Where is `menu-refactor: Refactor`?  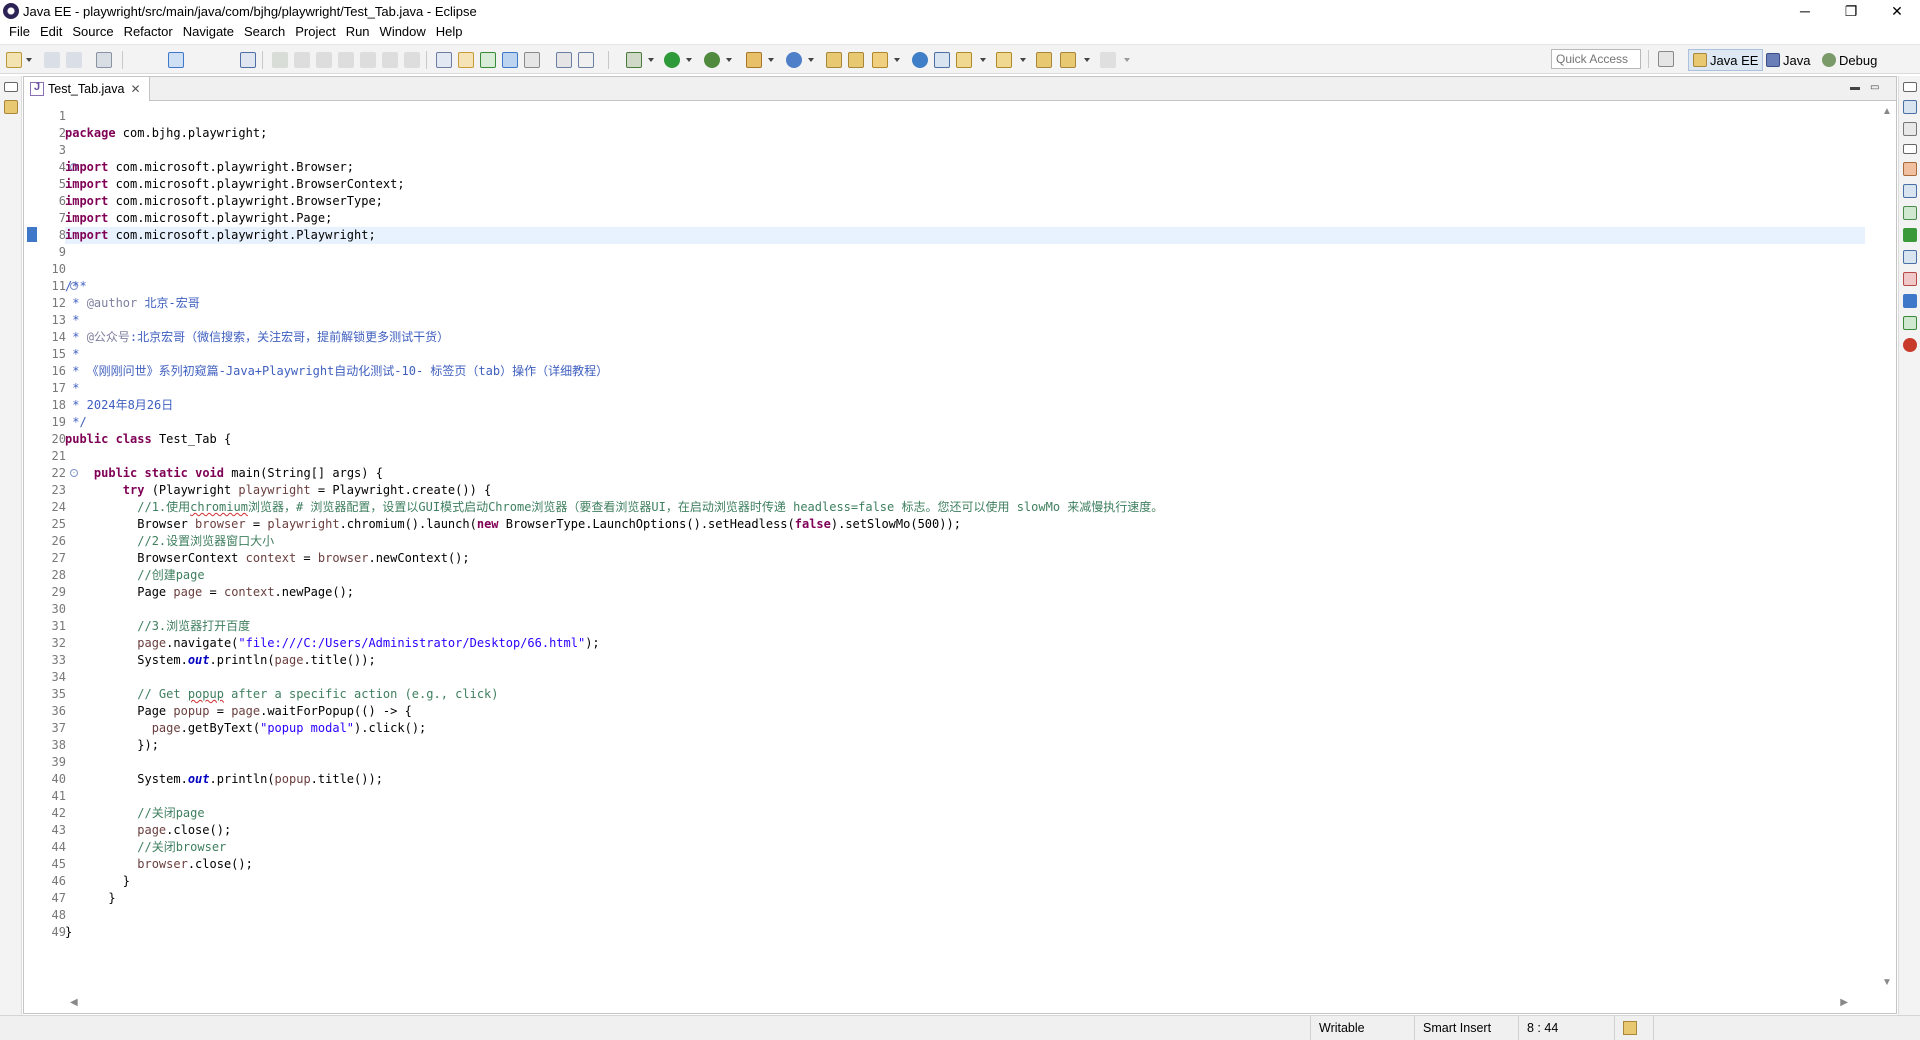 menu-refactor: Refactor is located at coordinates (148, 32).